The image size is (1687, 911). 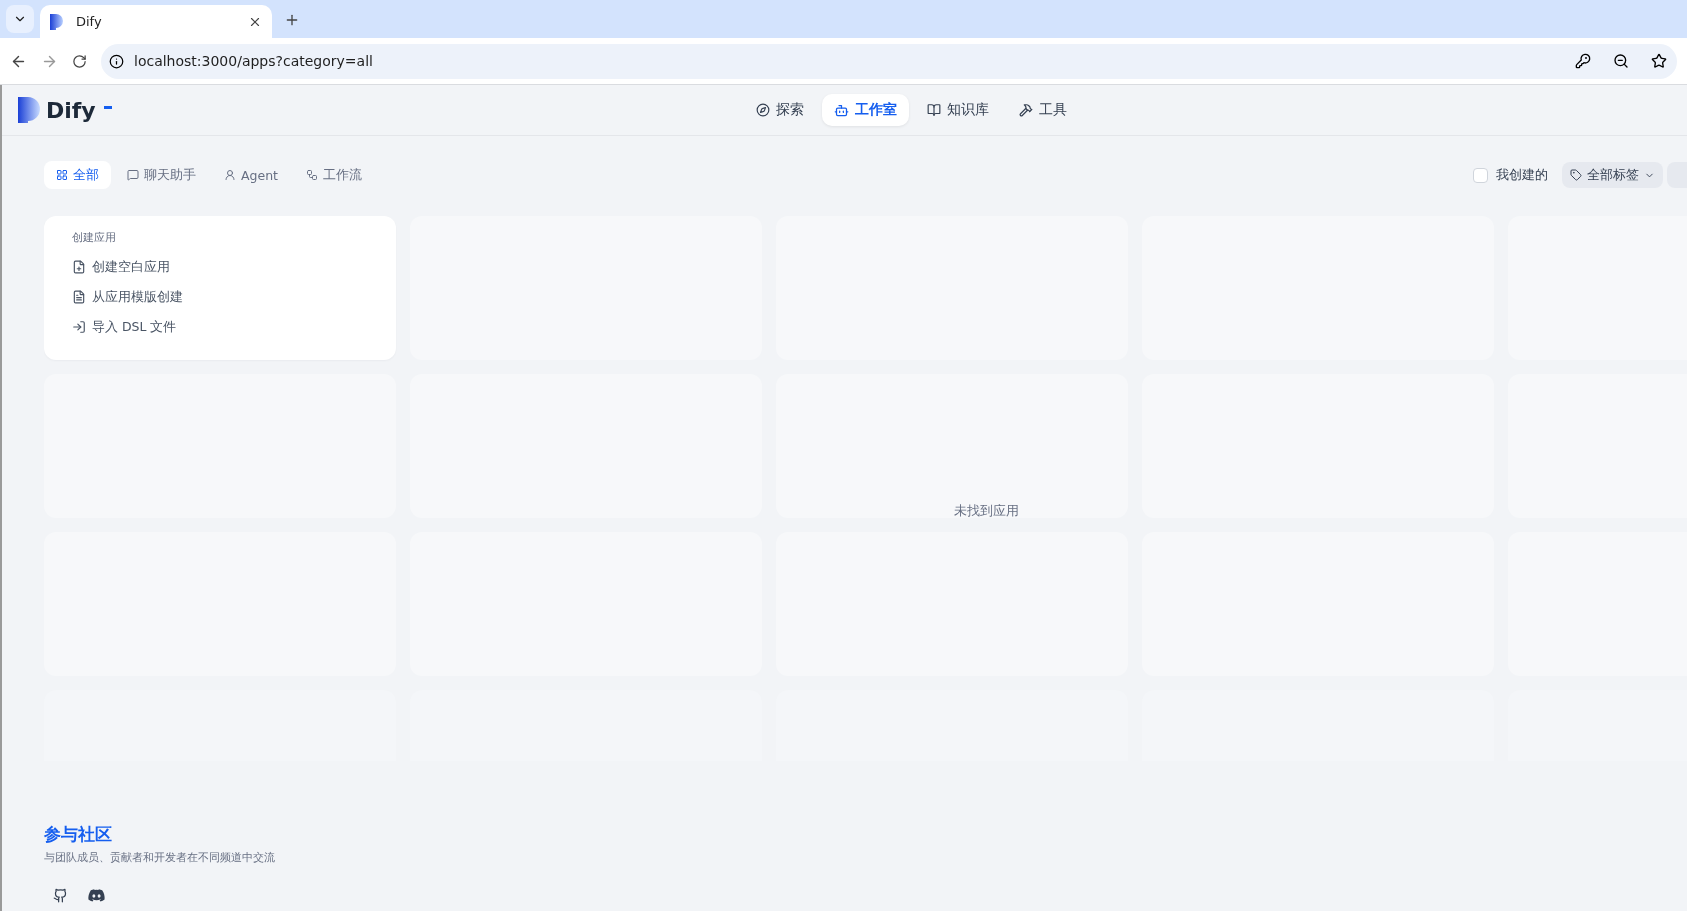 I want to click on zoom-icon, so click(x=1621, y=61).